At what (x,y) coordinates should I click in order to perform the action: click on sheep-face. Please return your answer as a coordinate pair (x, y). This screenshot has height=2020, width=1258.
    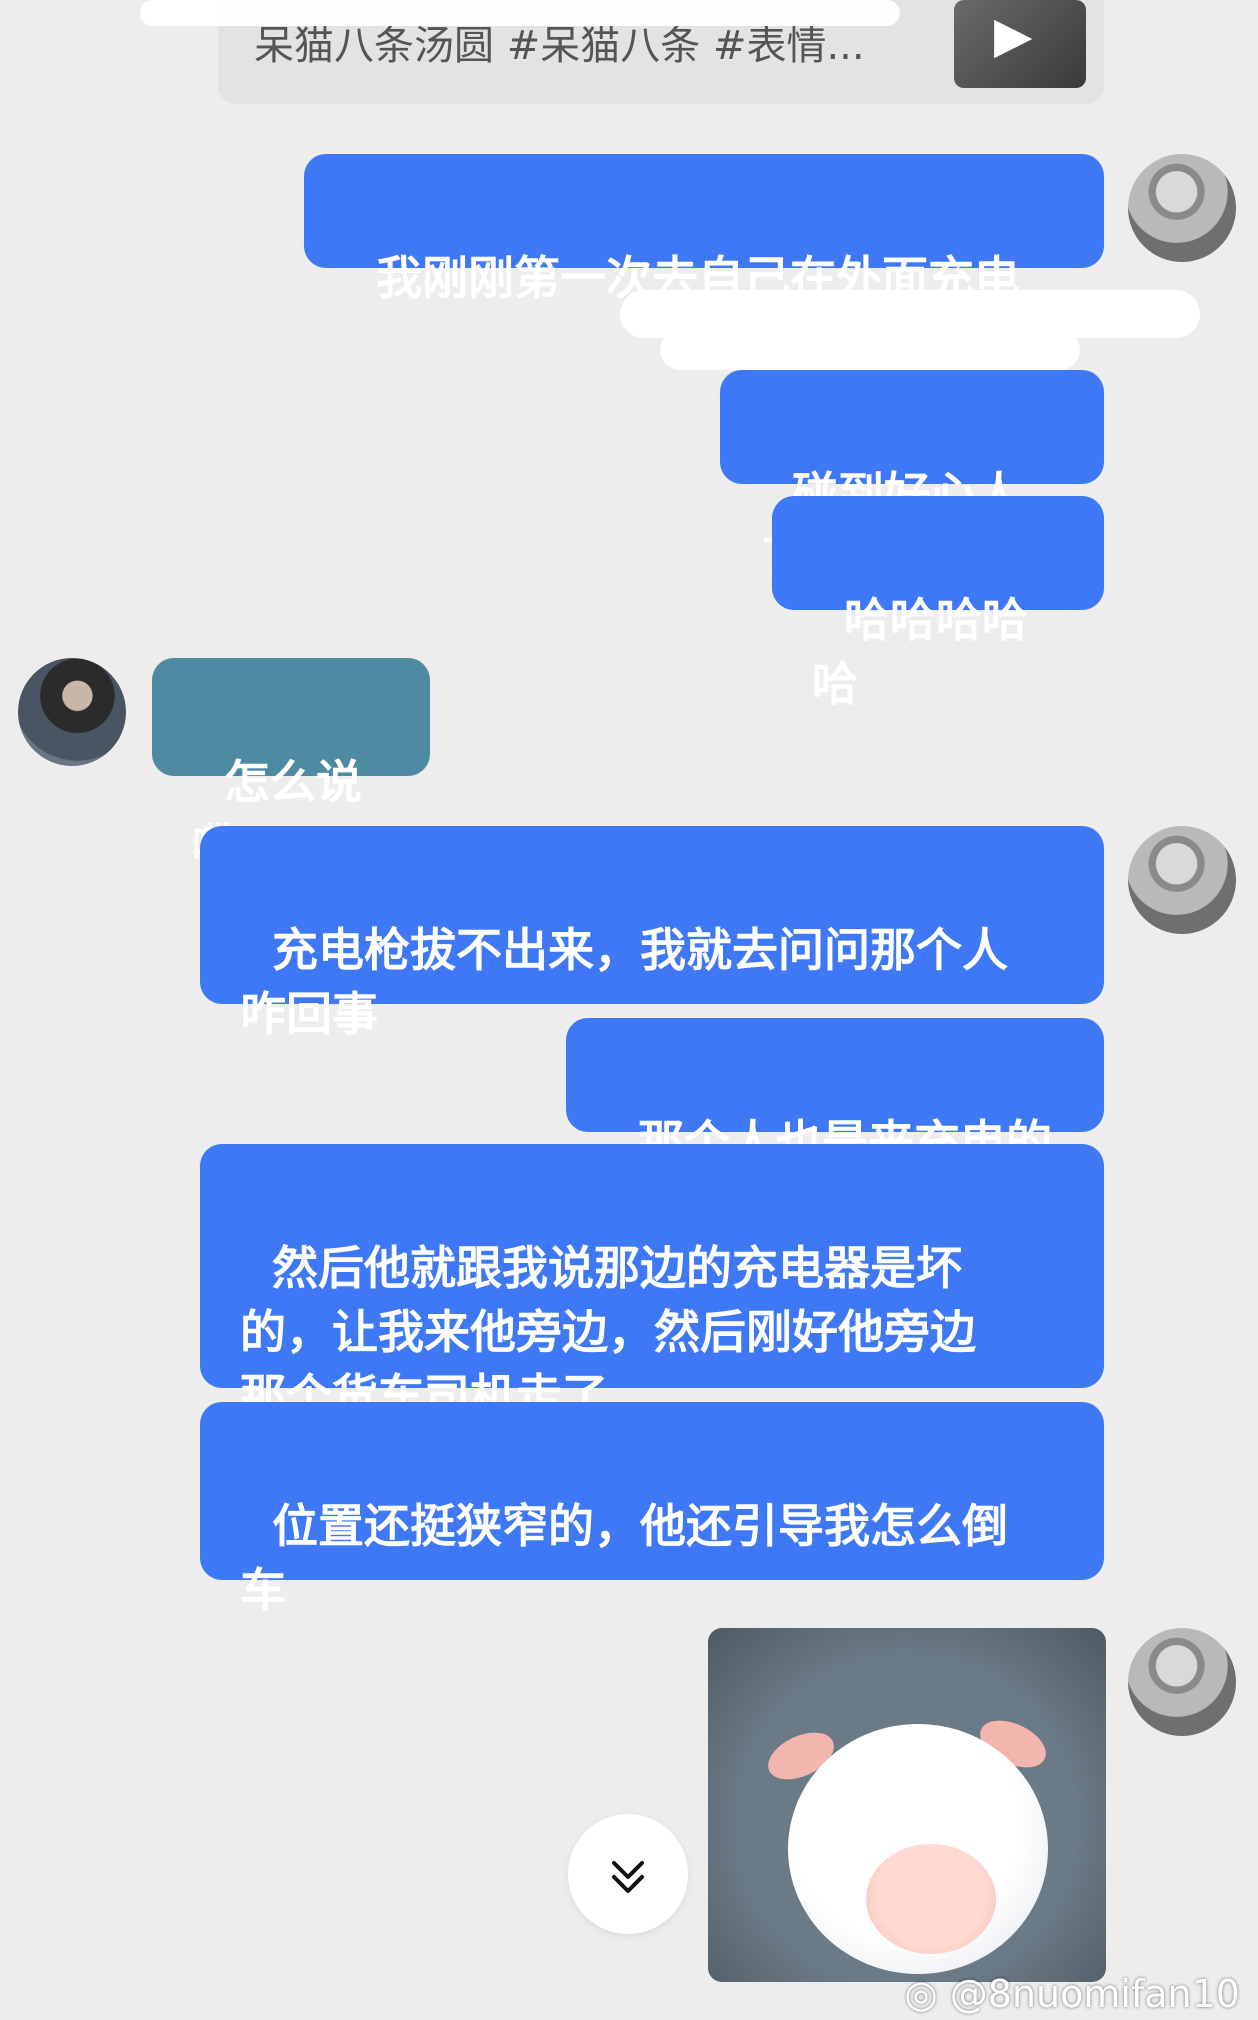
    Looking at the image, I should click on (931, 1899).